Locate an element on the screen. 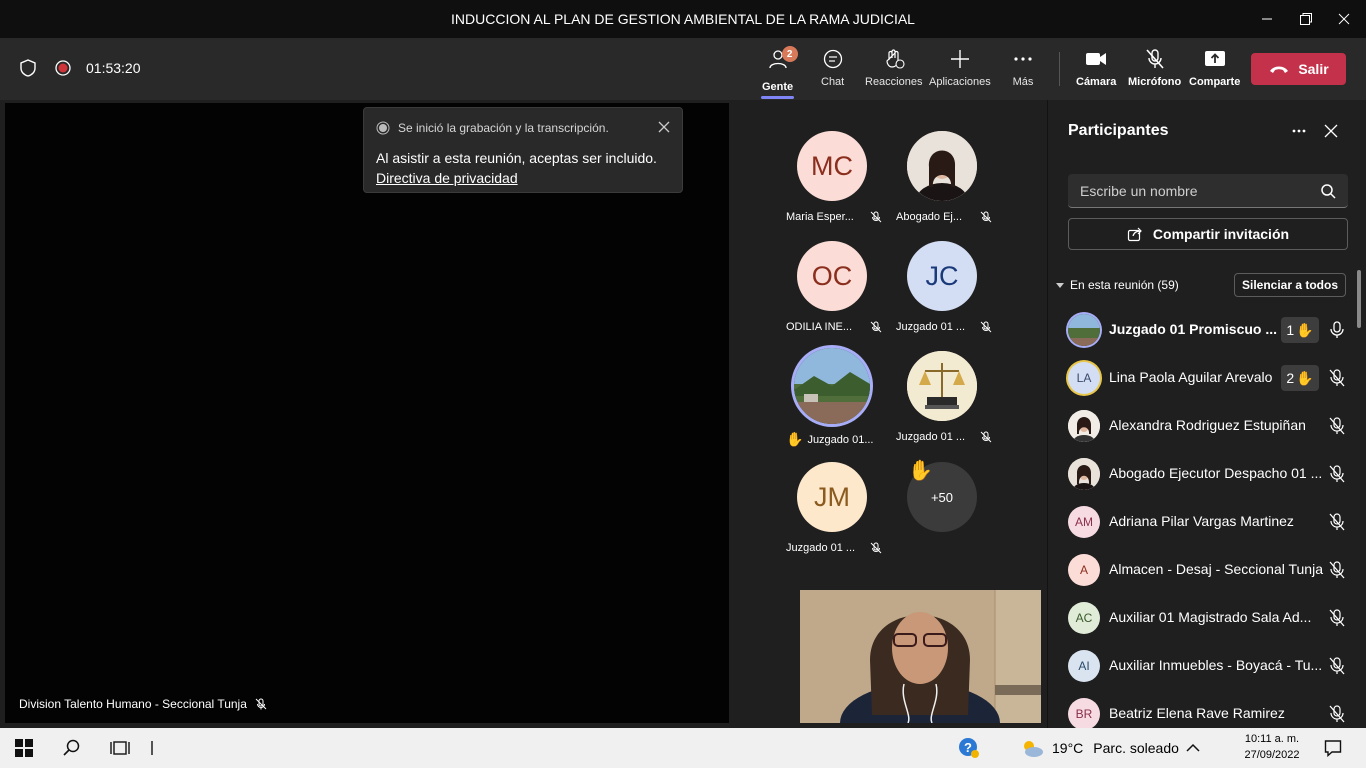  share-button: Comparte is located at coordinates (1214, 71).